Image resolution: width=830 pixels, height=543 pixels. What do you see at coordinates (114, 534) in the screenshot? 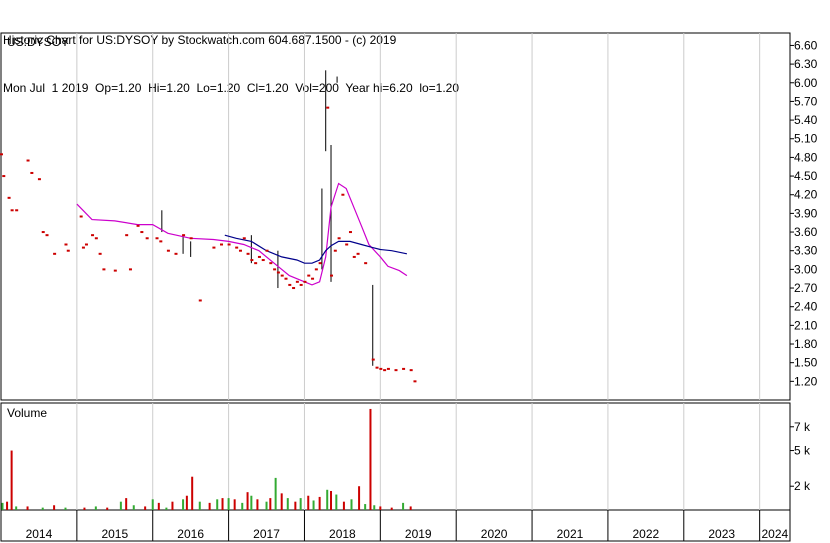
I see `year-tick-label: 2015` at bounding box center [114, 534].